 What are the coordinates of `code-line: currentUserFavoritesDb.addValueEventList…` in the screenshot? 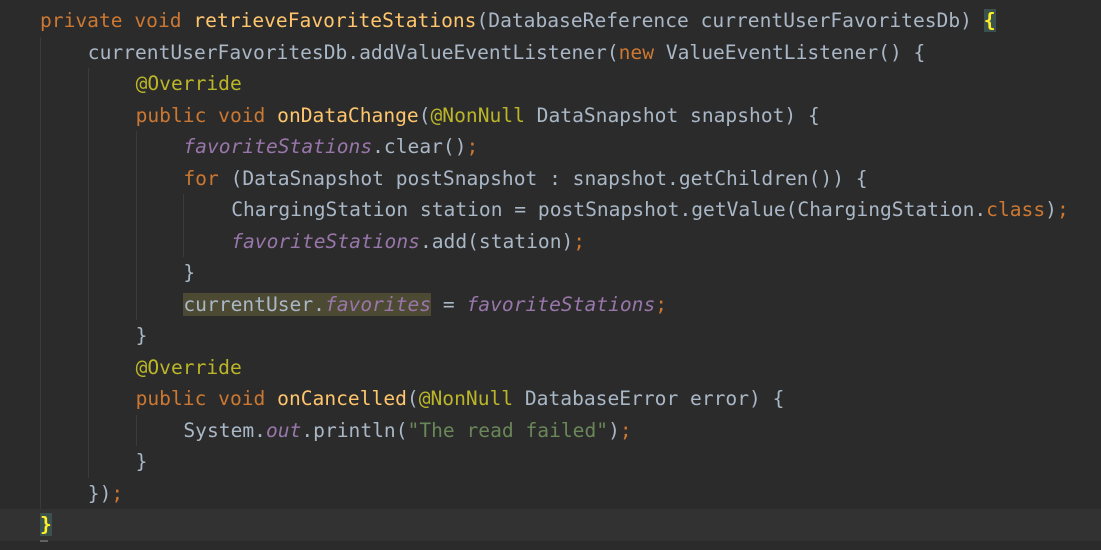 It's located at (550, 53).